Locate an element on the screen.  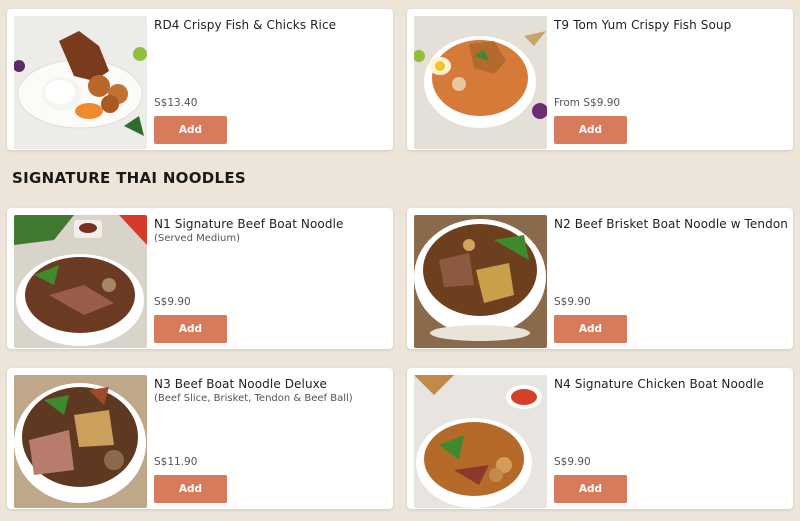
crispy-fish-rice-image is located at coordinates (80, 82).